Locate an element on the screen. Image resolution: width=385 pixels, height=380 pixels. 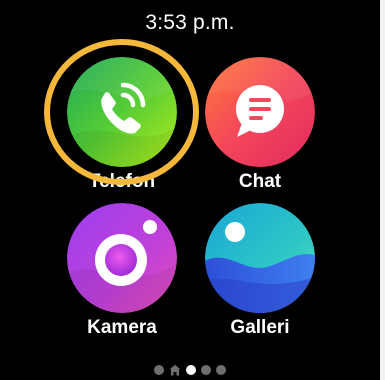
app-label-kamera: Kamera is located at coordinates (122, 327).